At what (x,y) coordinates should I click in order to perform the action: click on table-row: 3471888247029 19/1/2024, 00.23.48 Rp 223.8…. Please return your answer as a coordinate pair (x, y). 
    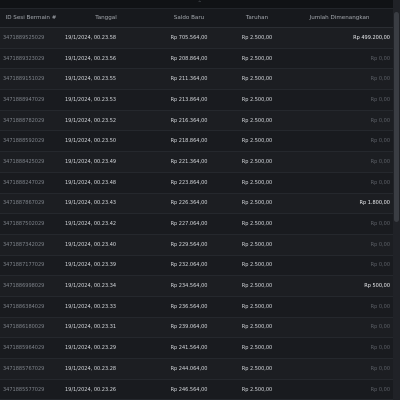
    Looking at the image, I should click on (196, 183).